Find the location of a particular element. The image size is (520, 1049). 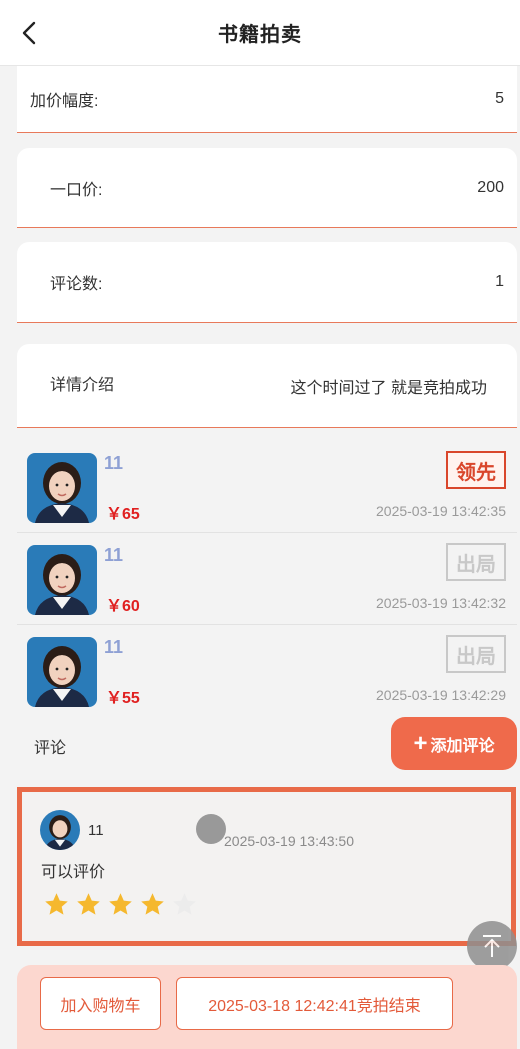

buy-now-card: 一口价: 200 is located at coordinates (267, 188).